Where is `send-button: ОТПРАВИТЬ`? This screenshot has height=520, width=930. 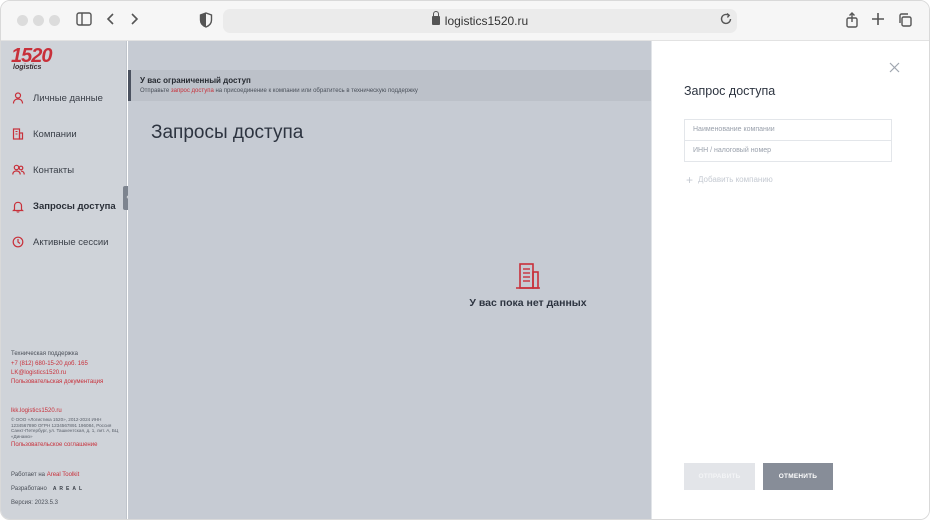
send-button: ОТПРАВИТЬ is located at coordinates (719, 476).